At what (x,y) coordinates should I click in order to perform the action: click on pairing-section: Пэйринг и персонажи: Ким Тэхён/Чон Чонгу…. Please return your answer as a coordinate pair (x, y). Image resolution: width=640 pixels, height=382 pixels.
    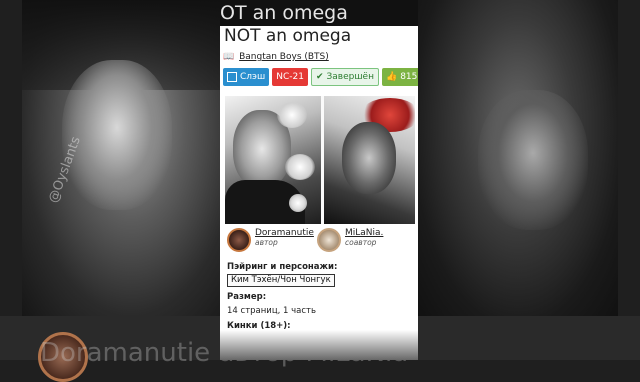
    Looking at the image, I should click on (282, 274).